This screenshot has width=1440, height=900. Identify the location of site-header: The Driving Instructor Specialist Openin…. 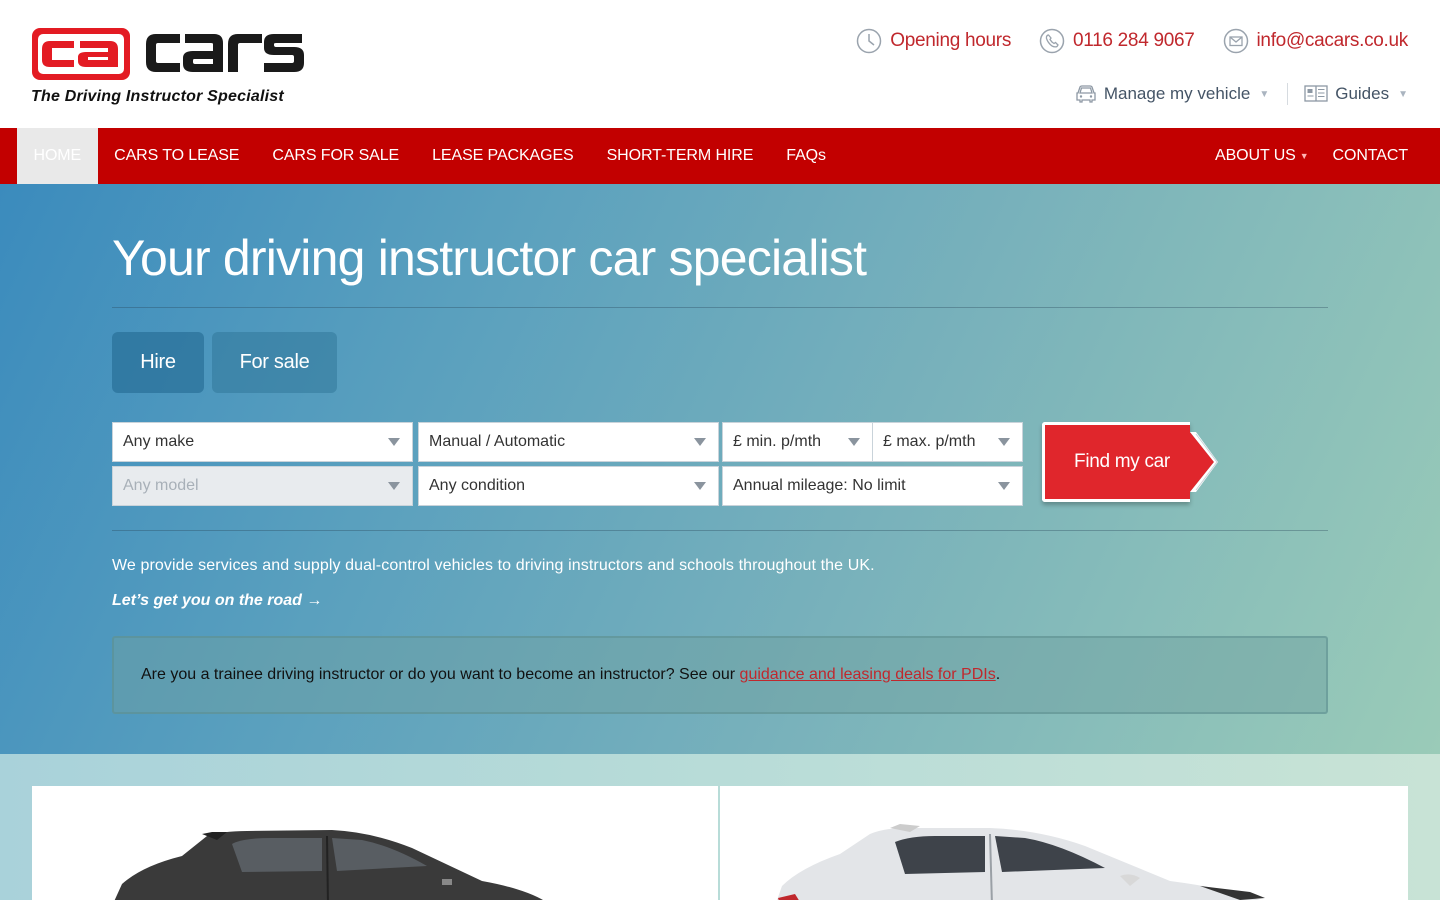
(720, 64).